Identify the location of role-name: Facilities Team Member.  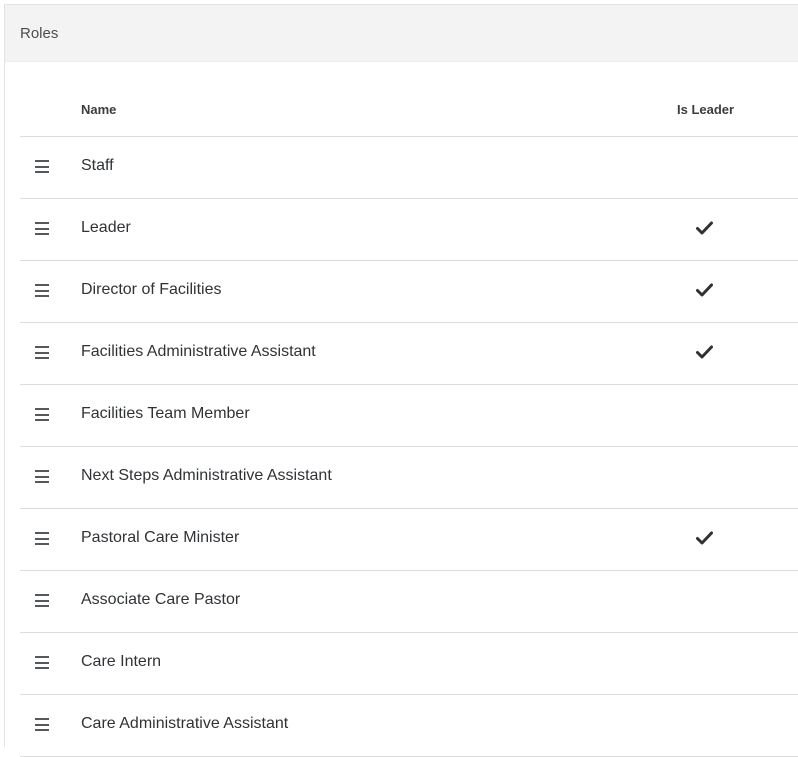
(165, 413).